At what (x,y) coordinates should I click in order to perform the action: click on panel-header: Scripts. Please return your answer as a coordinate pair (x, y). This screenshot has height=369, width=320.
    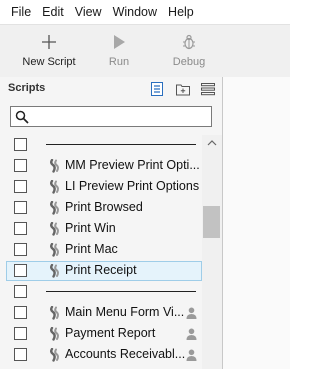
    Looking at the image, I should click on (111, 89).